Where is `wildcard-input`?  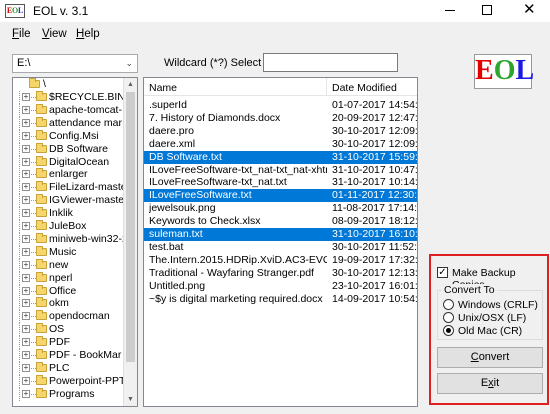
wildcard-input is located at coordinates (330, 62).